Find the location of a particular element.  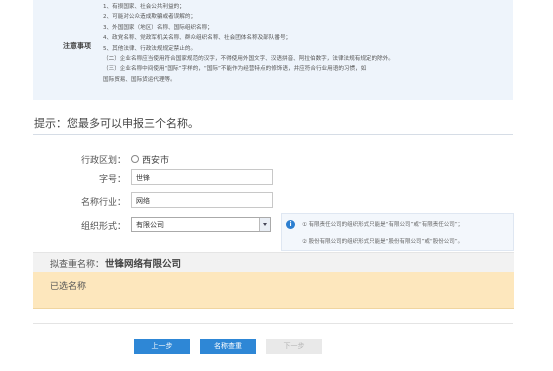

brand-label: 字号： is located at coordinates (112, 180).